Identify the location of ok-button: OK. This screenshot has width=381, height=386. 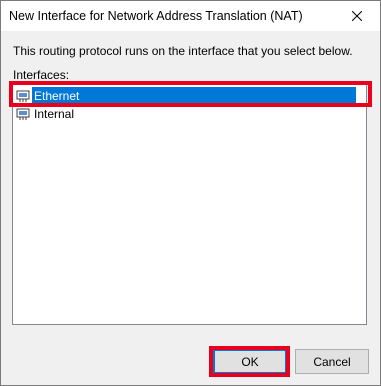
(250, 361).